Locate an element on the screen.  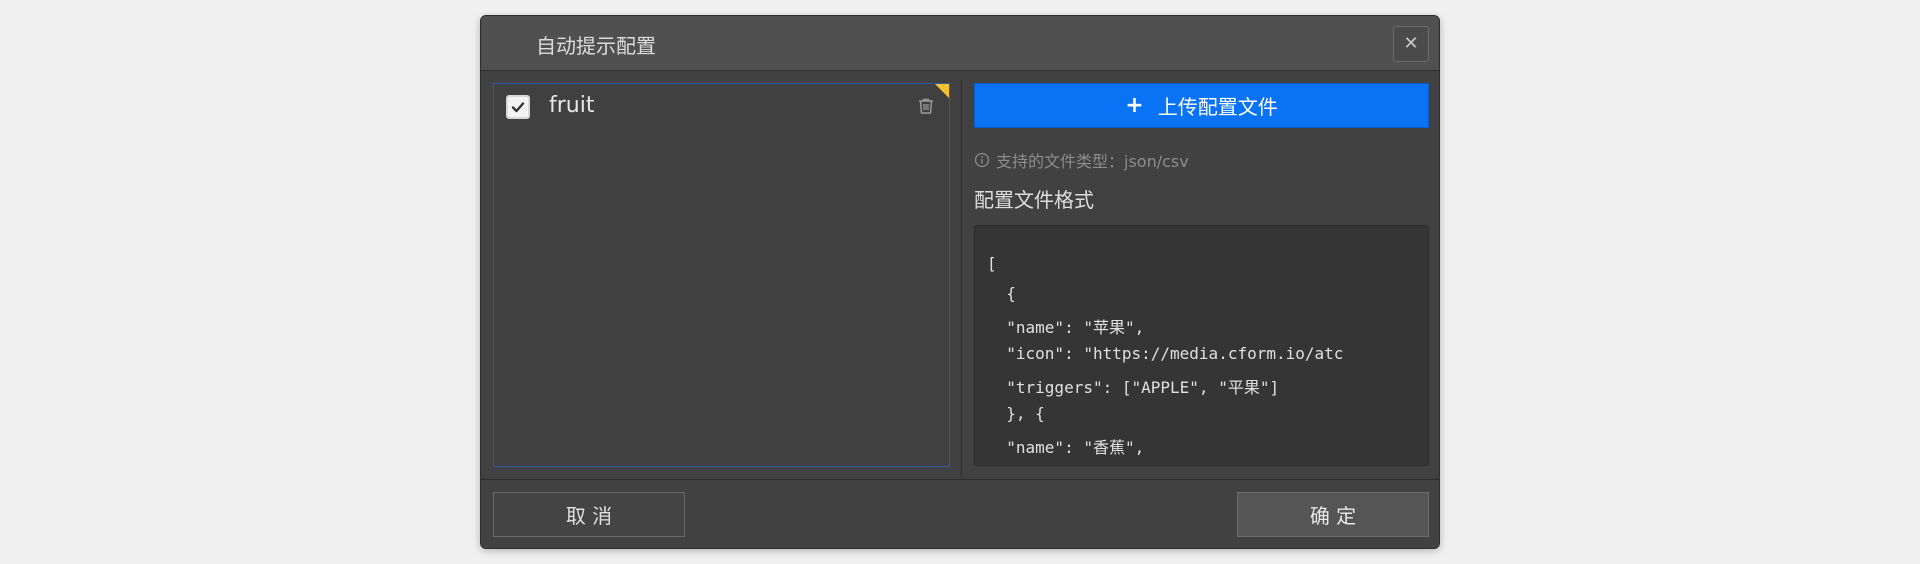
code-line: "name": "香蕉", is located at coordinates (1066, 447).